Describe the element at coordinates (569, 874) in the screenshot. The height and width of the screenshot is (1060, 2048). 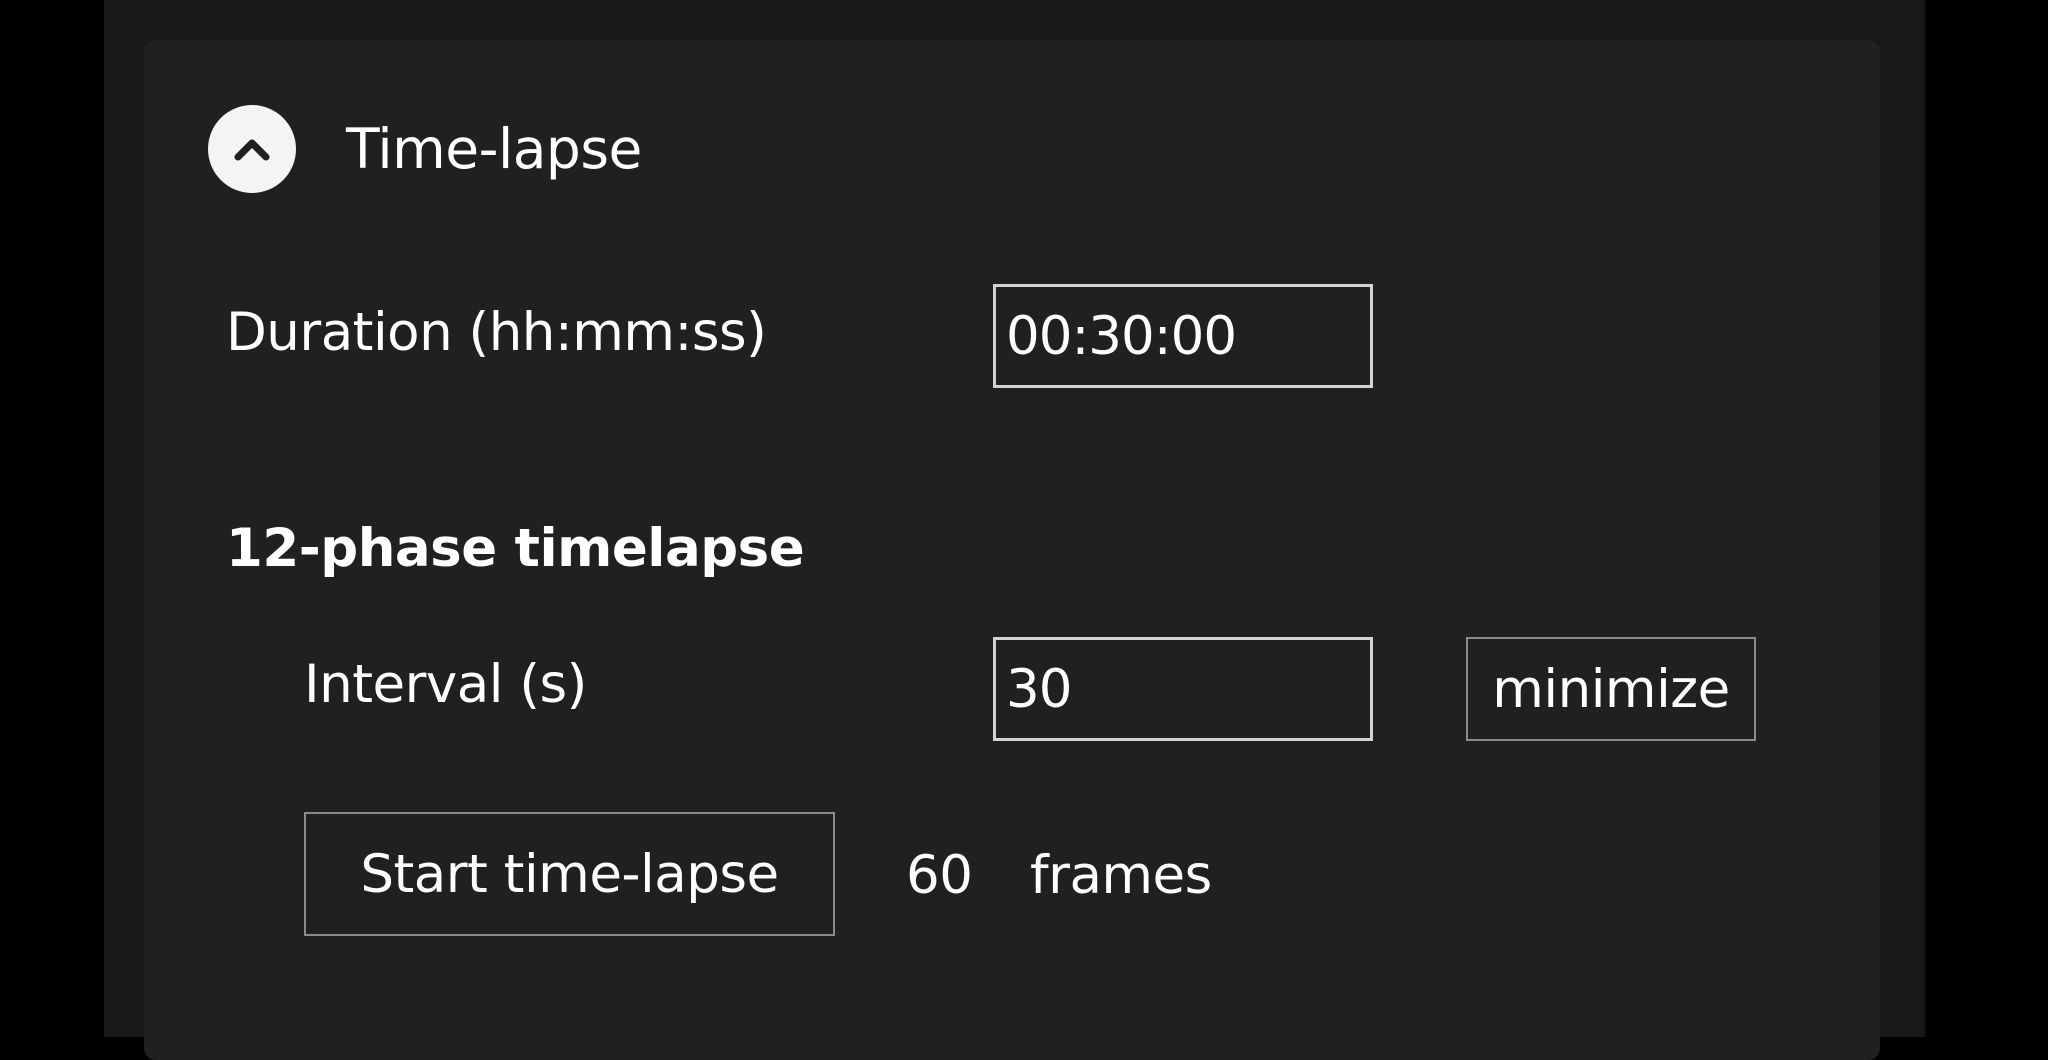
I see `start-timelapse-button: Start time-lapse` at that location.